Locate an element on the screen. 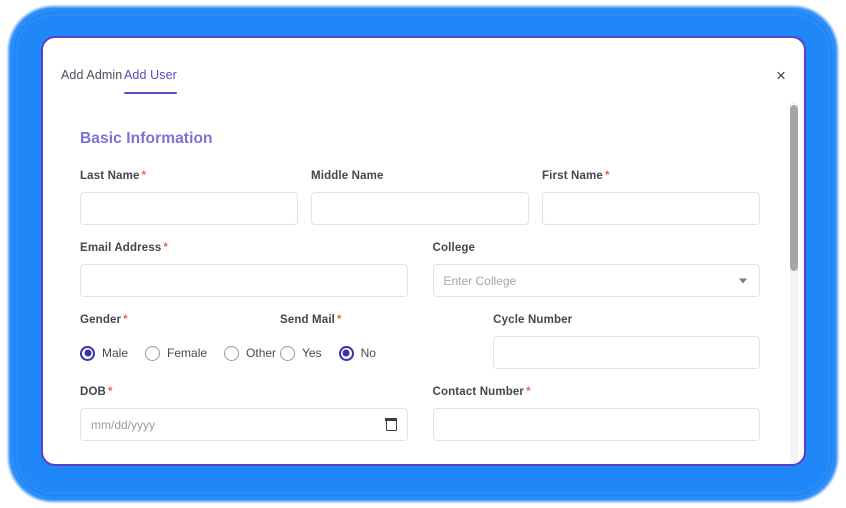 The image size is (846, 508). cycle-number-input is located at coordinates (626, 352).